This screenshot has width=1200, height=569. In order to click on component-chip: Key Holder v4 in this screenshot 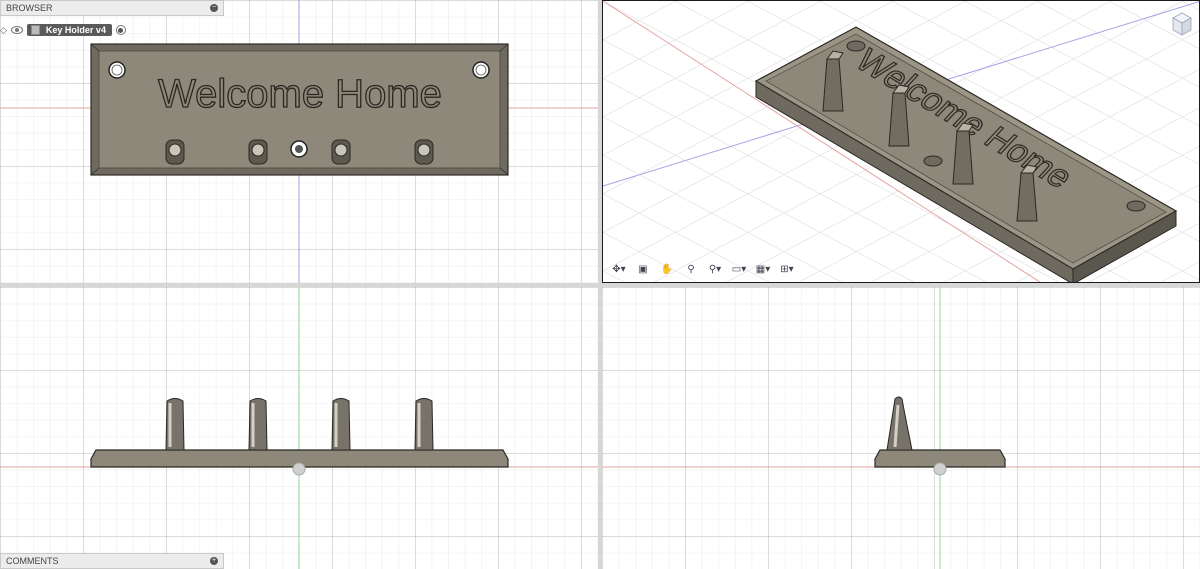, I will do `click(69, 30)`.